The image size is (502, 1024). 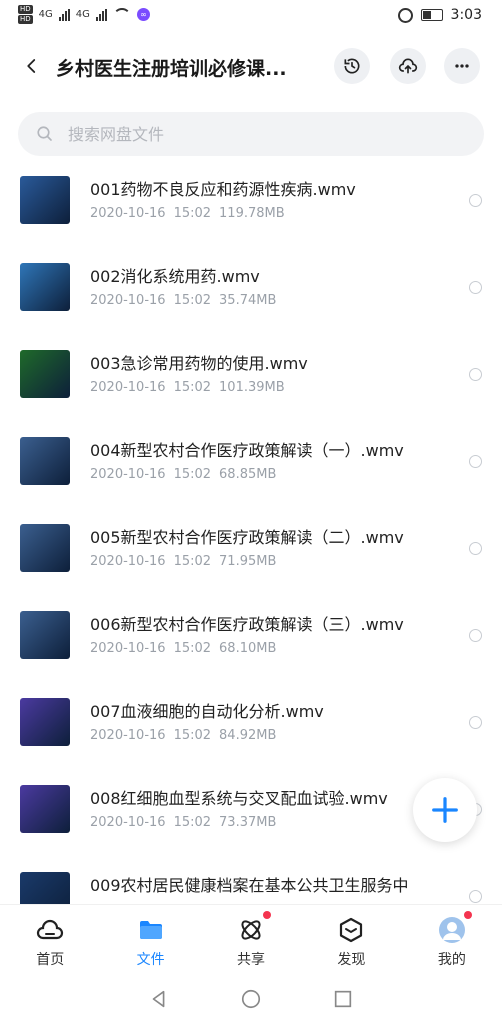 I want to click on network-type: 4G, so click(x=45, y=14).